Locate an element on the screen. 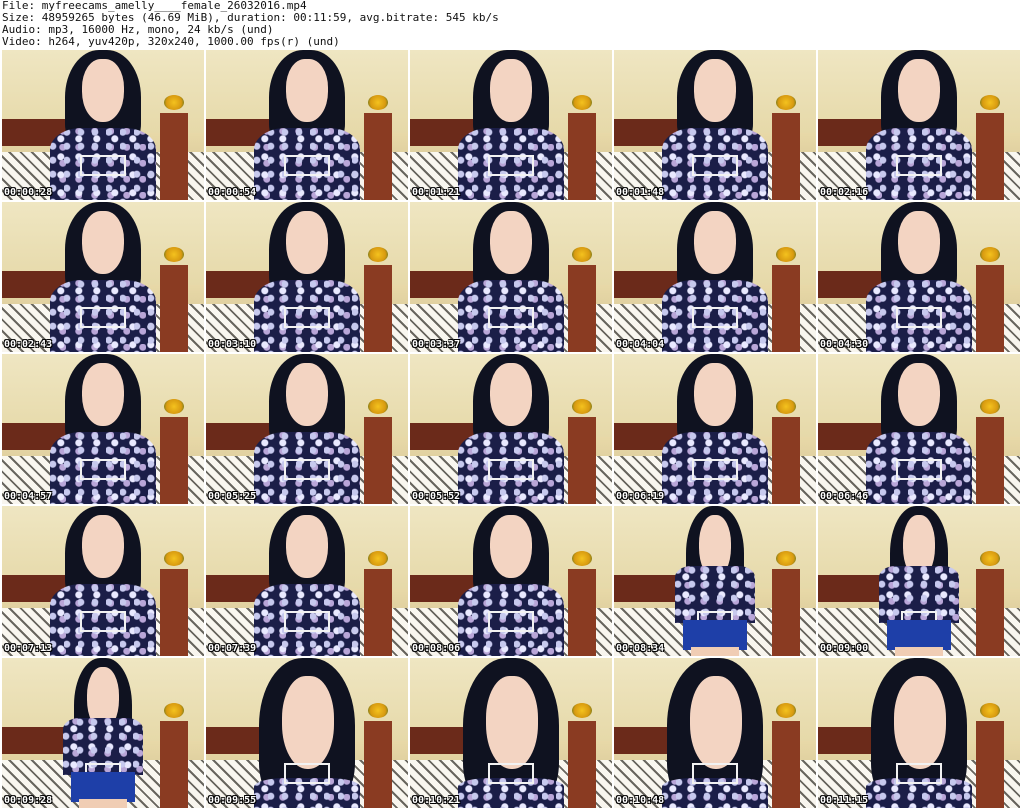 Image resolution: width=1024 pixels, height=811 pixels. video-thumbnail: 00:01:21 is located at coordinates (511, 125).